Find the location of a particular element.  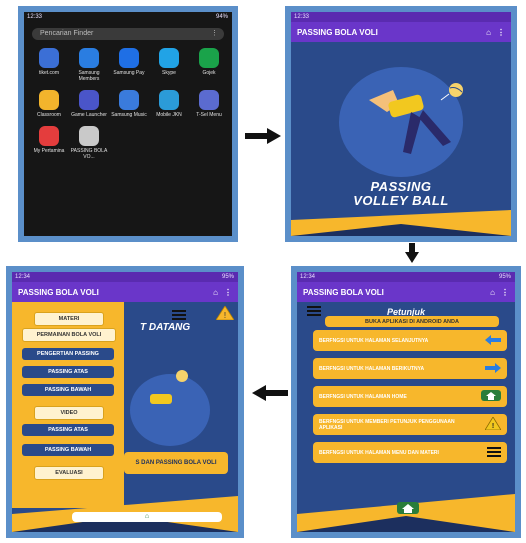

petunjuk-row: BERFNGSI UNTUK HALAMAN MENU DAN MATERI is located at coordinates (410, 452).